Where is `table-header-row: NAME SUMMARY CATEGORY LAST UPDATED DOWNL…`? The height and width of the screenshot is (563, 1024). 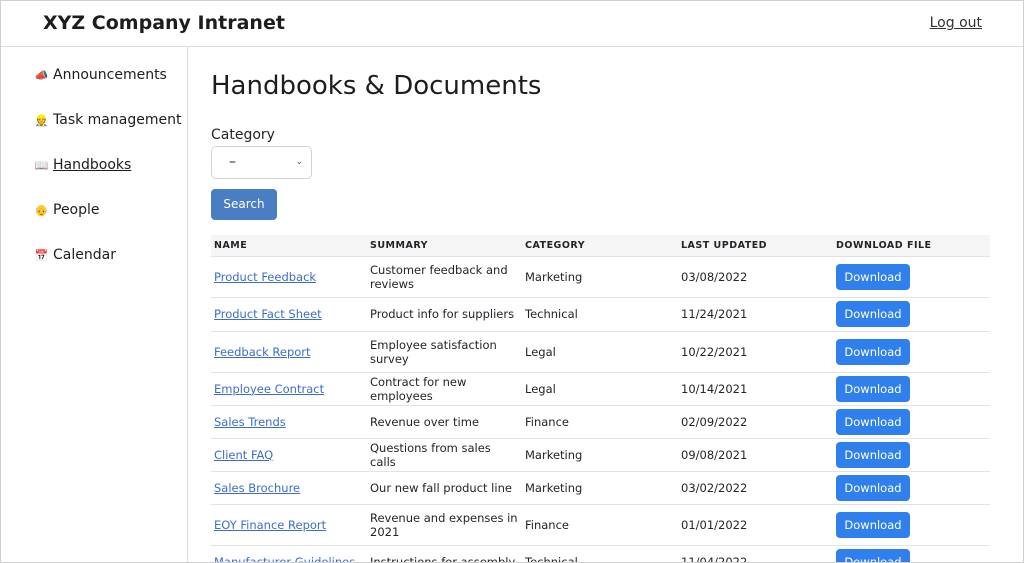 table-header-row: NAME SUMMARY CATEGORY LAST UPDATED DOWNL… is located at coordinates (600, 245).